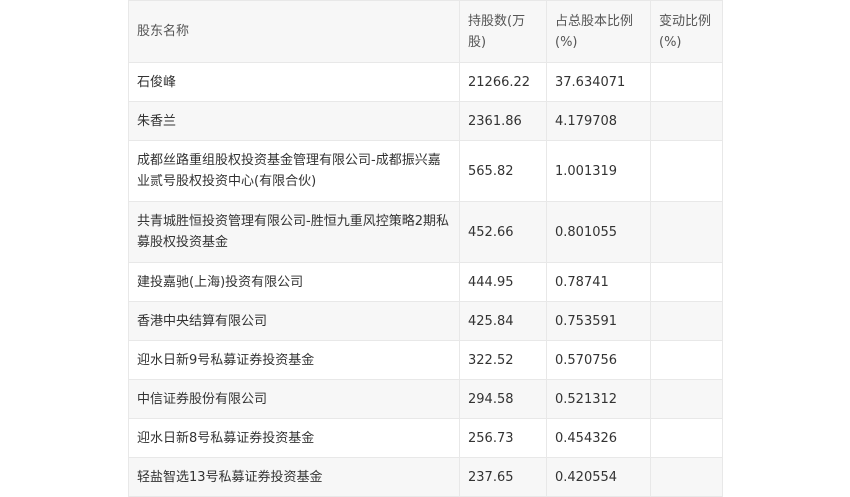 This screenshot has height=497, width=850. What do you see at coordinates (294, 360) in the screenshot?
I see `cell-shareholder-name: 迎水日新9号私募证券投资基金` at bounding box center [294, 360].